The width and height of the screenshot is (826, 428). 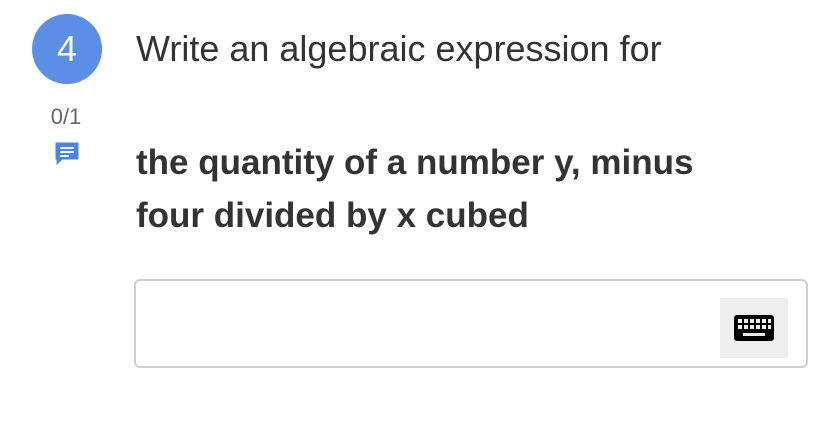 I want to click on question-prompt: Write an algebraic expression for, so click(x=399, y=48).